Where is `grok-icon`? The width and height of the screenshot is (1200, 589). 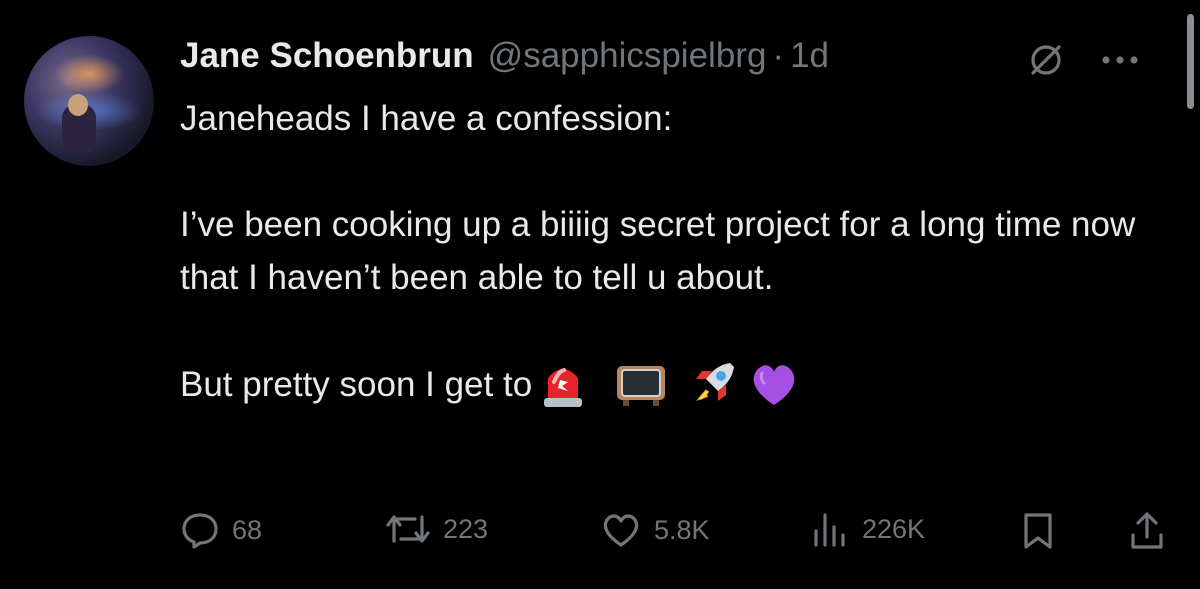 grok-icon is located at coordinates (1046, 60).